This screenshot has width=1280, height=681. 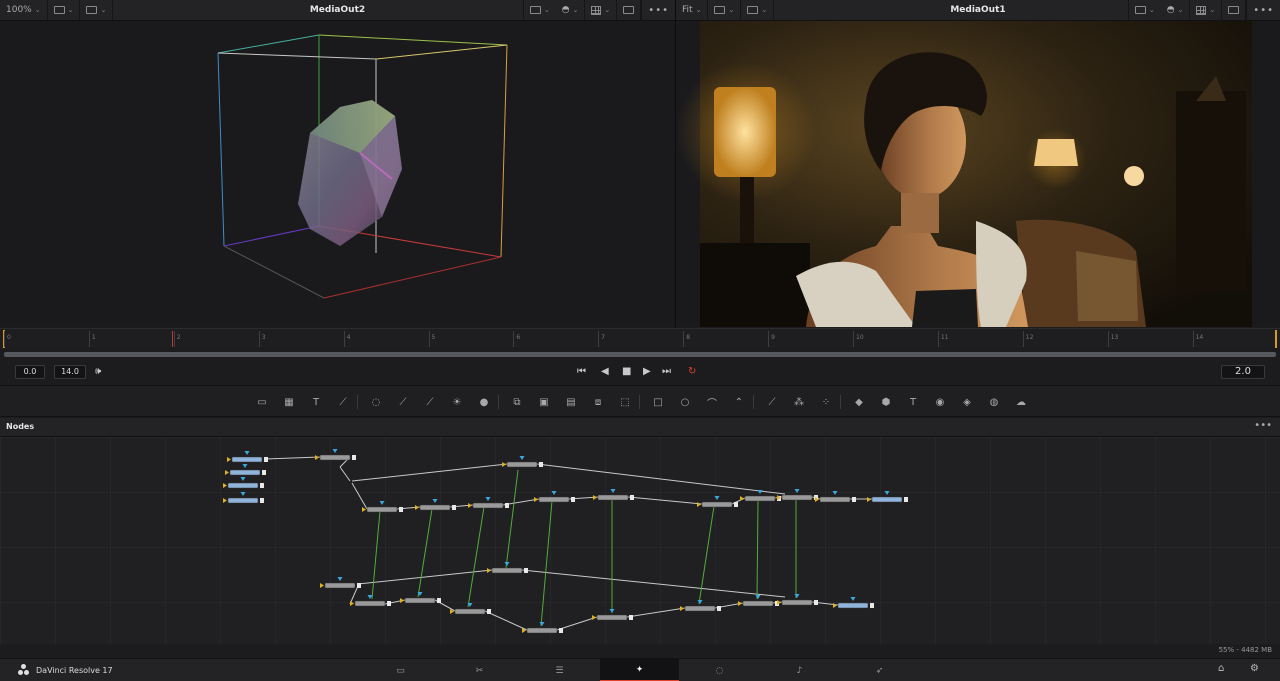 I want to click on grid-dropdown: ⌄, so click(x=601, y=10).